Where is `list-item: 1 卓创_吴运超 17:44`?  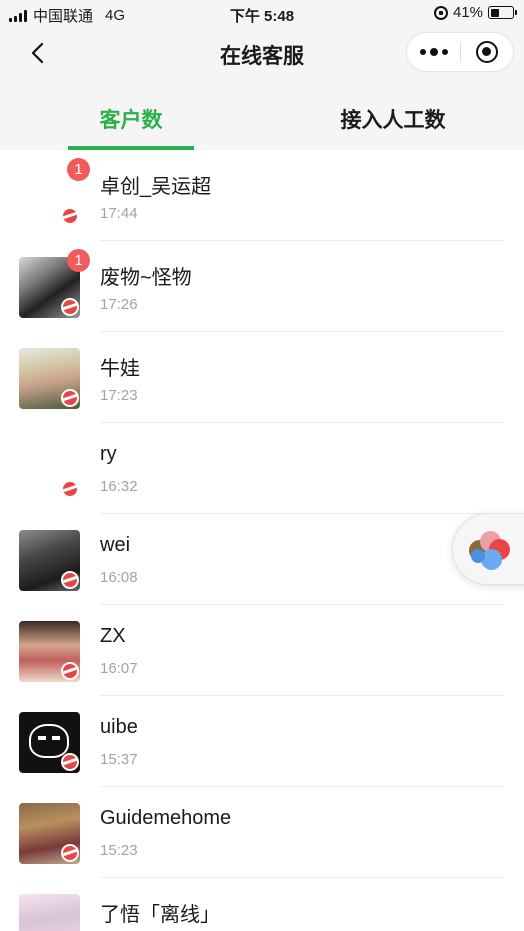
list-item: 1 卓创_吴运超 17:44 is located at coordinates (262, 195).